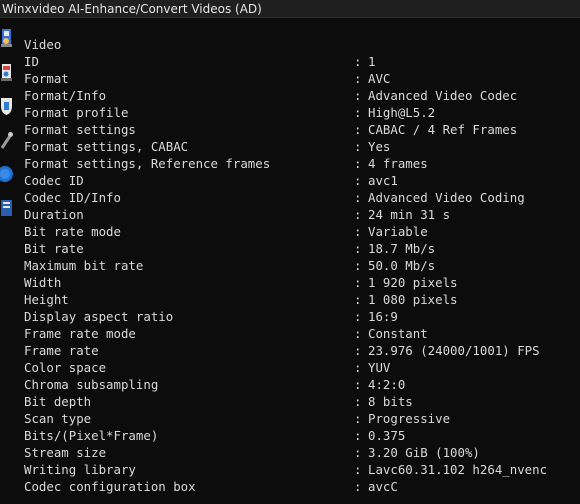 Image resolution: width=580 pixels, height=504 pixels. What do you see at coordinates (446, 197) in the screenshot?
I see `info-value: Advanced Video Coding` at bounding box center [446, 197].